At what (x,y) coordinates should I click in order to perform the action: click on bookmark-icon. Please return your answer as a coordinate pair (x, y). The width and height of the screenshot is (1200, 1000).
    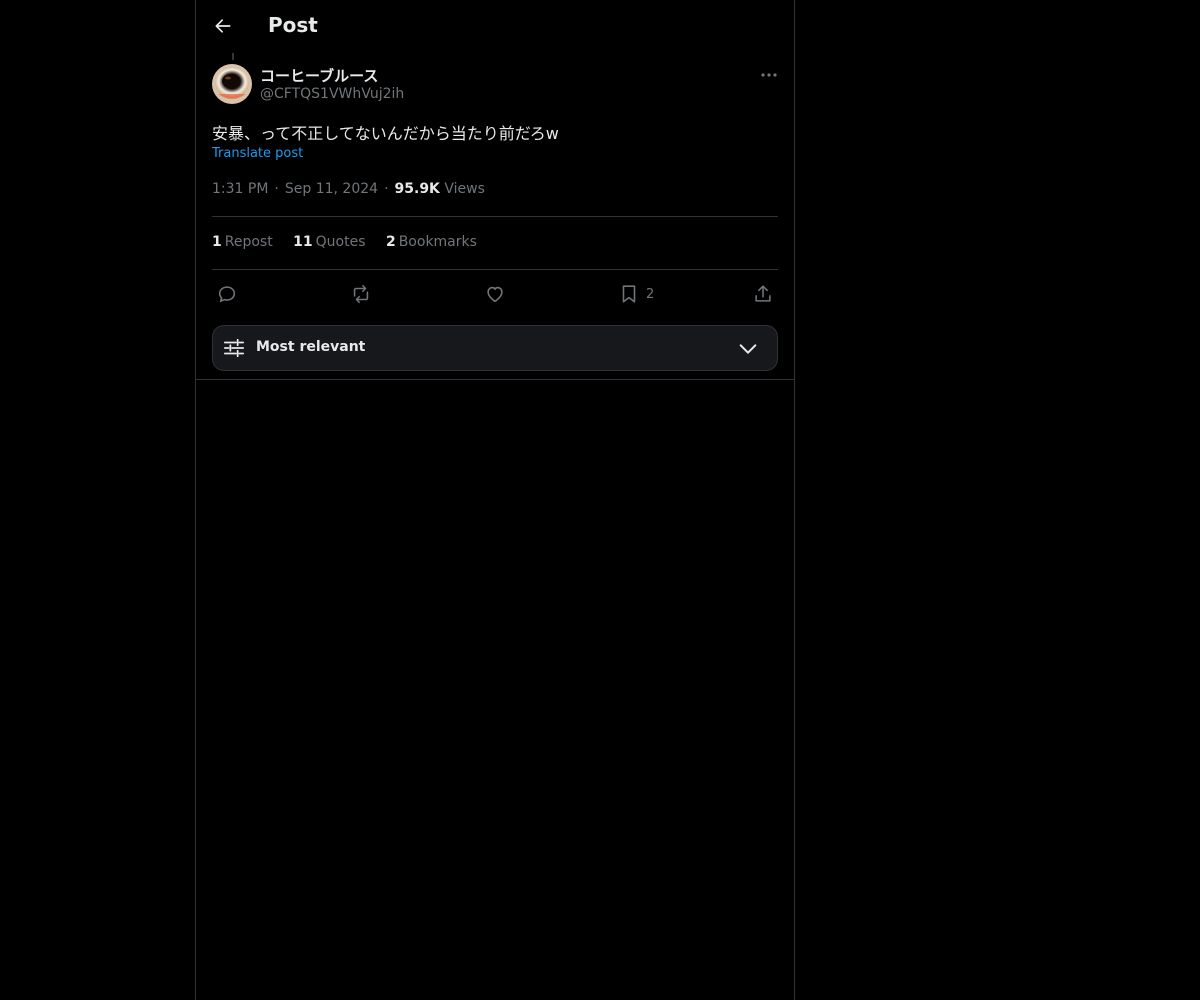
    Looking at the image, I should click on (629, 294).